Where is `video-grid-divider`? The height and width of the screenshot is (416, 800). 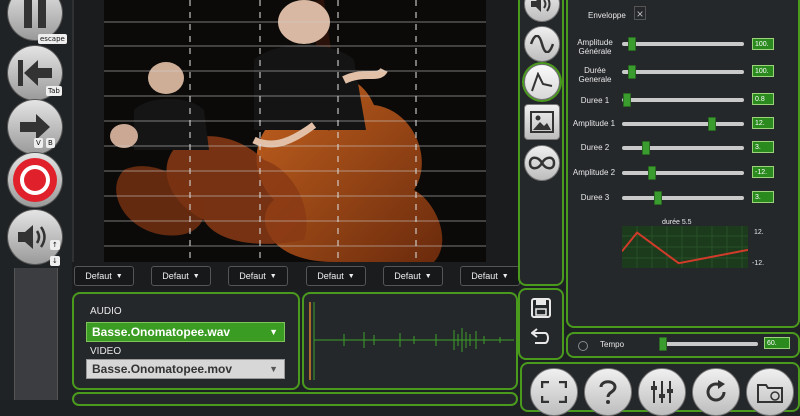
video-grid-divider is located at coordinates (73, 131).